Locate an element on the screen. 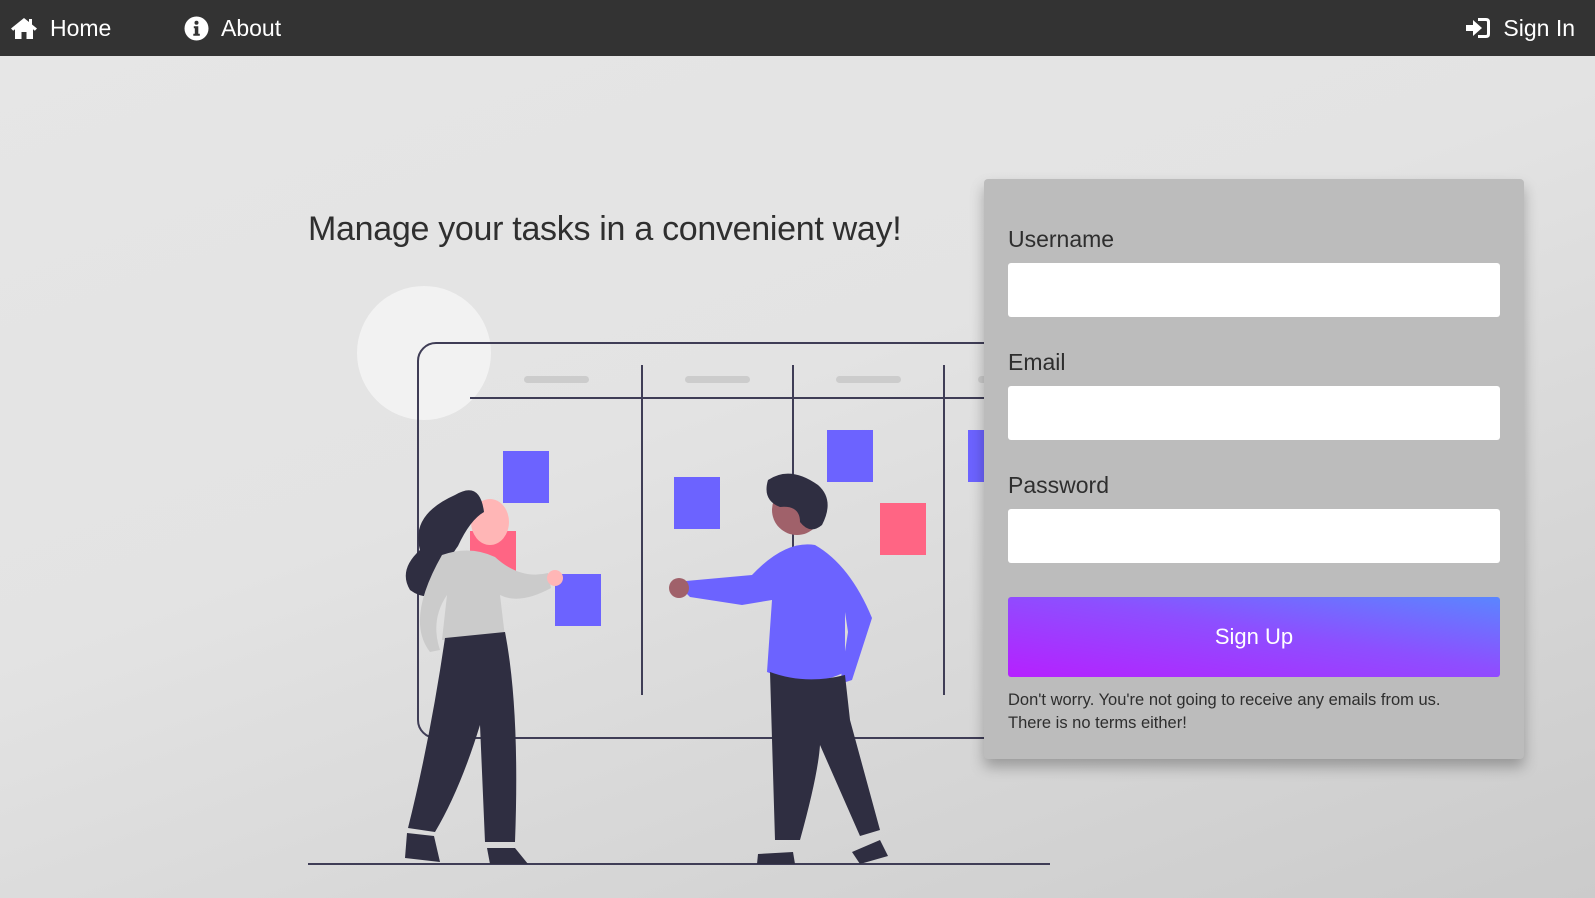 The image size is (1595, 898). nav-signin-label: Sign In is located at coordinates (1539, 27).